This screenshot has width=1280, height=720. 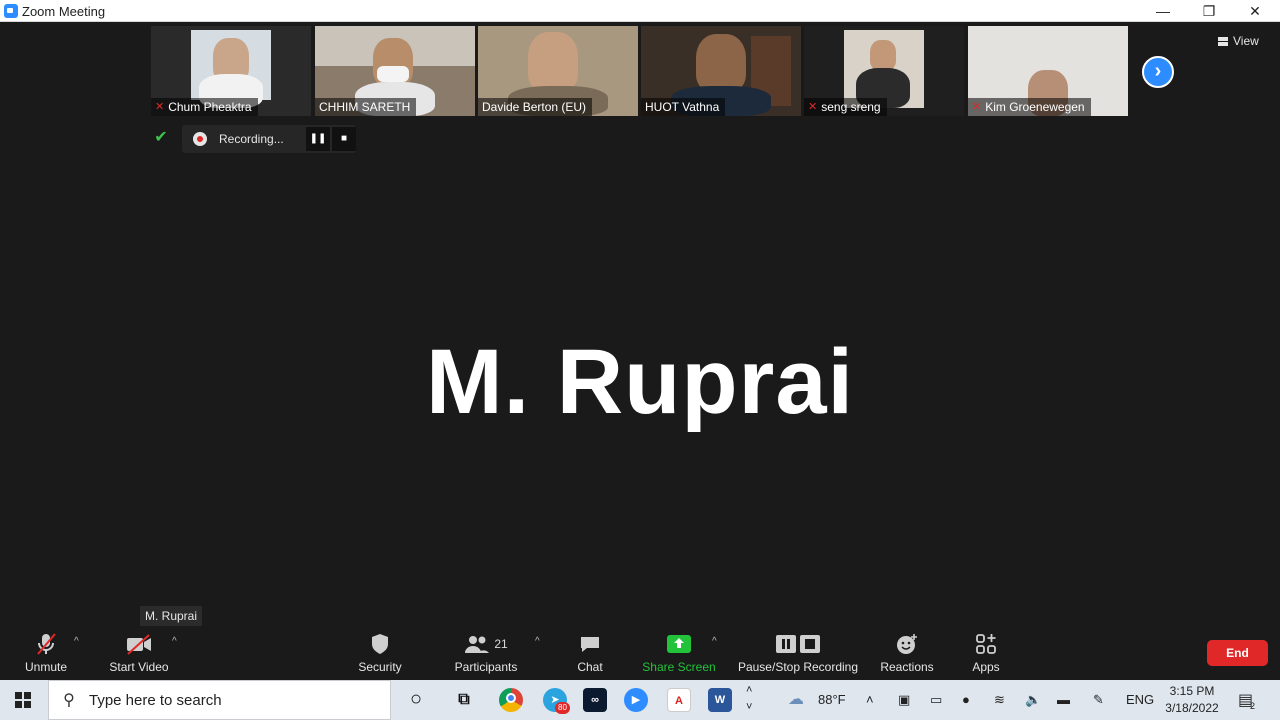 What do you see at coordinates (380, 644) in the screenshot?
I see `shield-icon` at bounding box center [380, 644].